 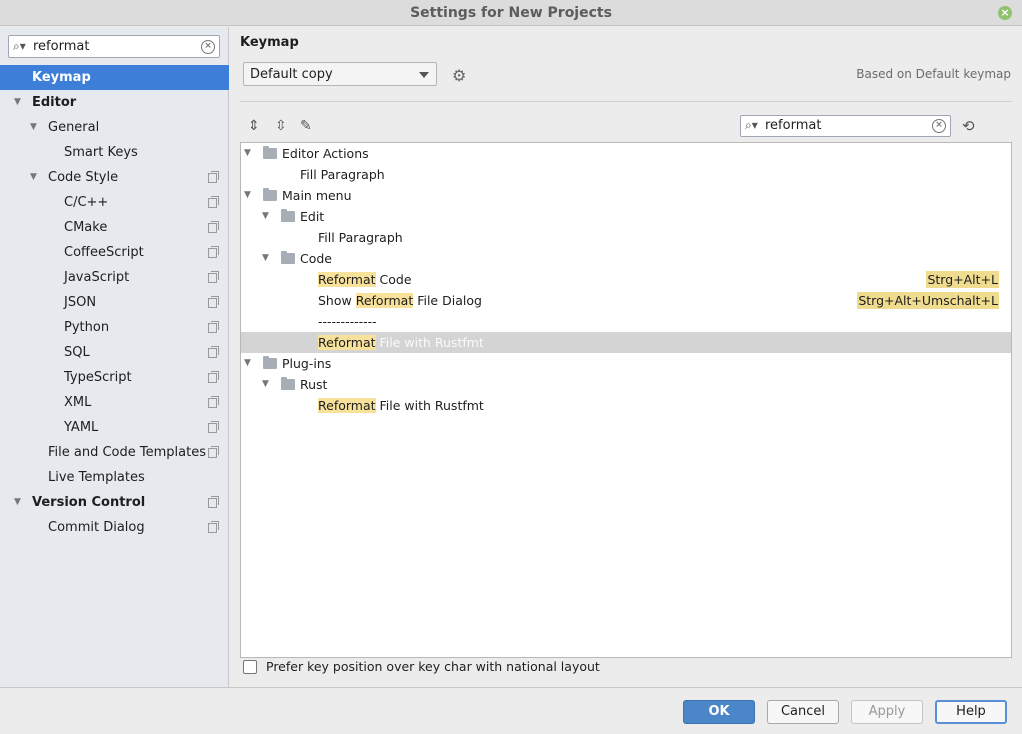 What do you see at coordinates (127, 452) in the screenshot?
I see `sidebar-item-label: File and Code Templates` at bounding box center [127, 452].